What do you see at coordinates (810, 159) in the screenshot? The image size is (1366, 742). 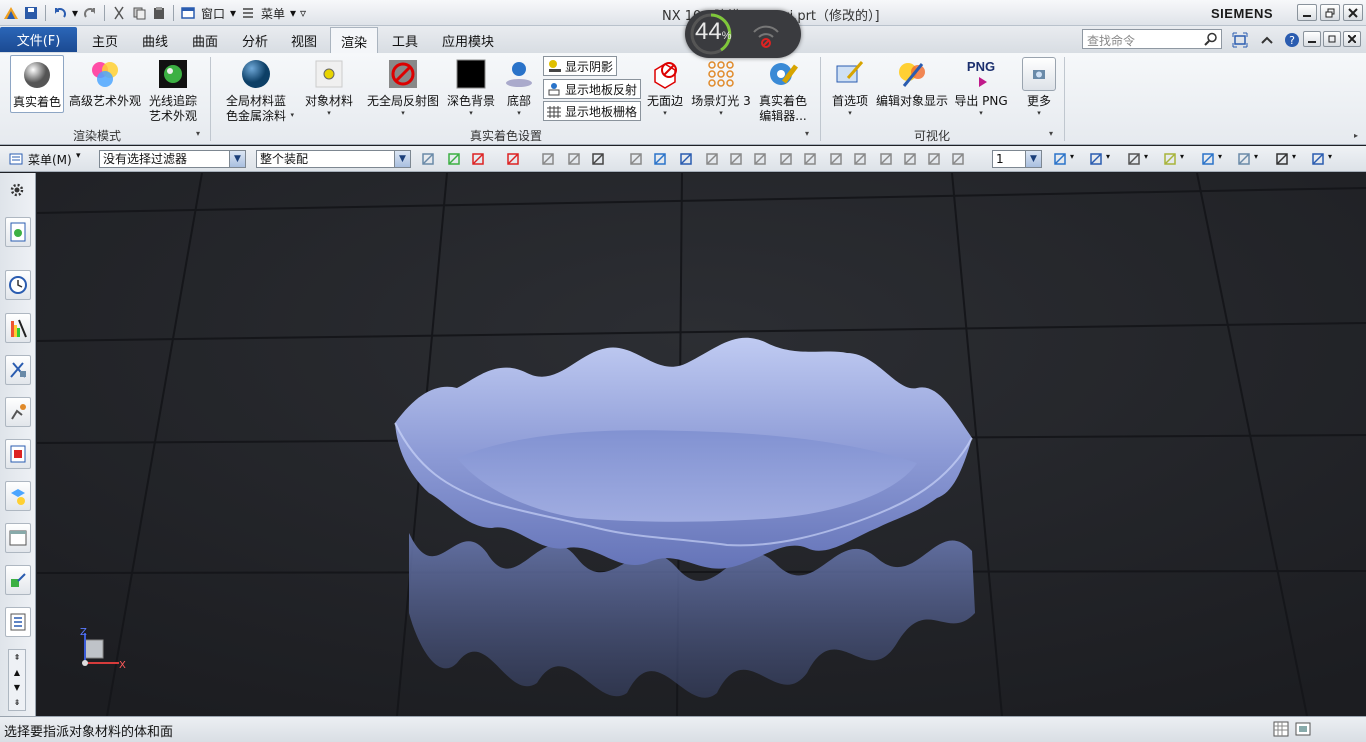 I see `perpendicular-icon` at bounding box center [810, 159].